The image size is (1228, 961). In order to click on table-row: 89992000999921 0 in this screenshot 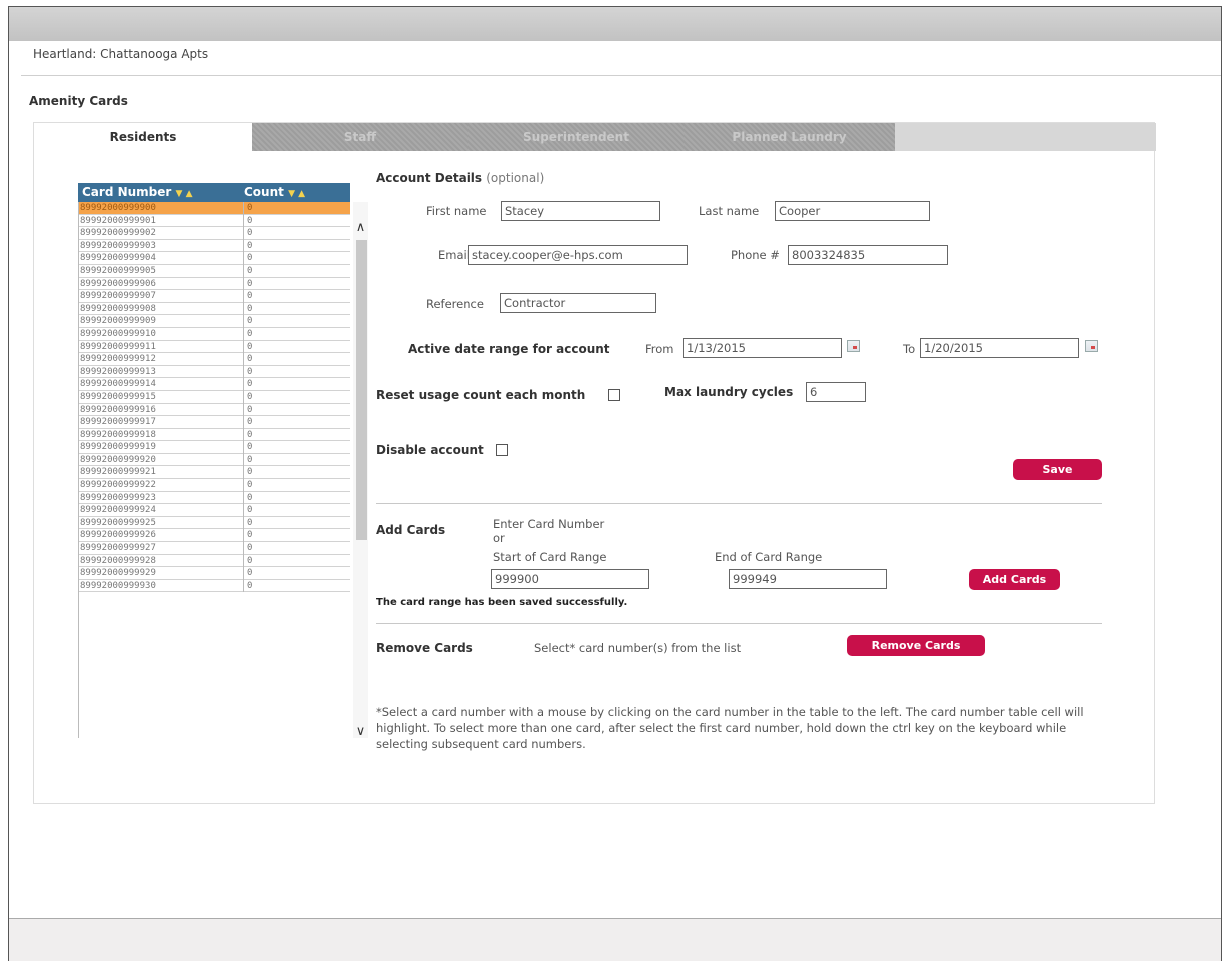, I will do `click(214, 473)`.